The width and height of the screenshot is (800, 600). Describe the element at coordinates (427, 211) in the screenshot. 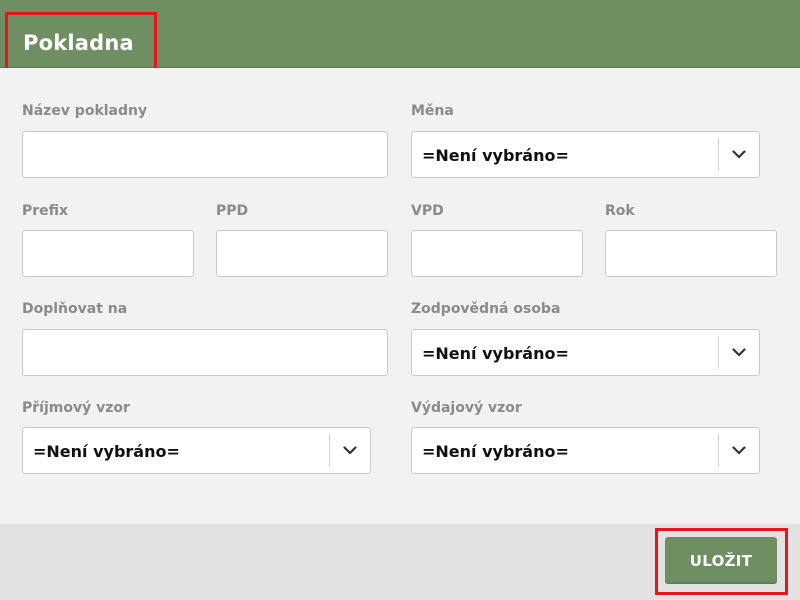

I see `label-vpd: VPD` at that location.